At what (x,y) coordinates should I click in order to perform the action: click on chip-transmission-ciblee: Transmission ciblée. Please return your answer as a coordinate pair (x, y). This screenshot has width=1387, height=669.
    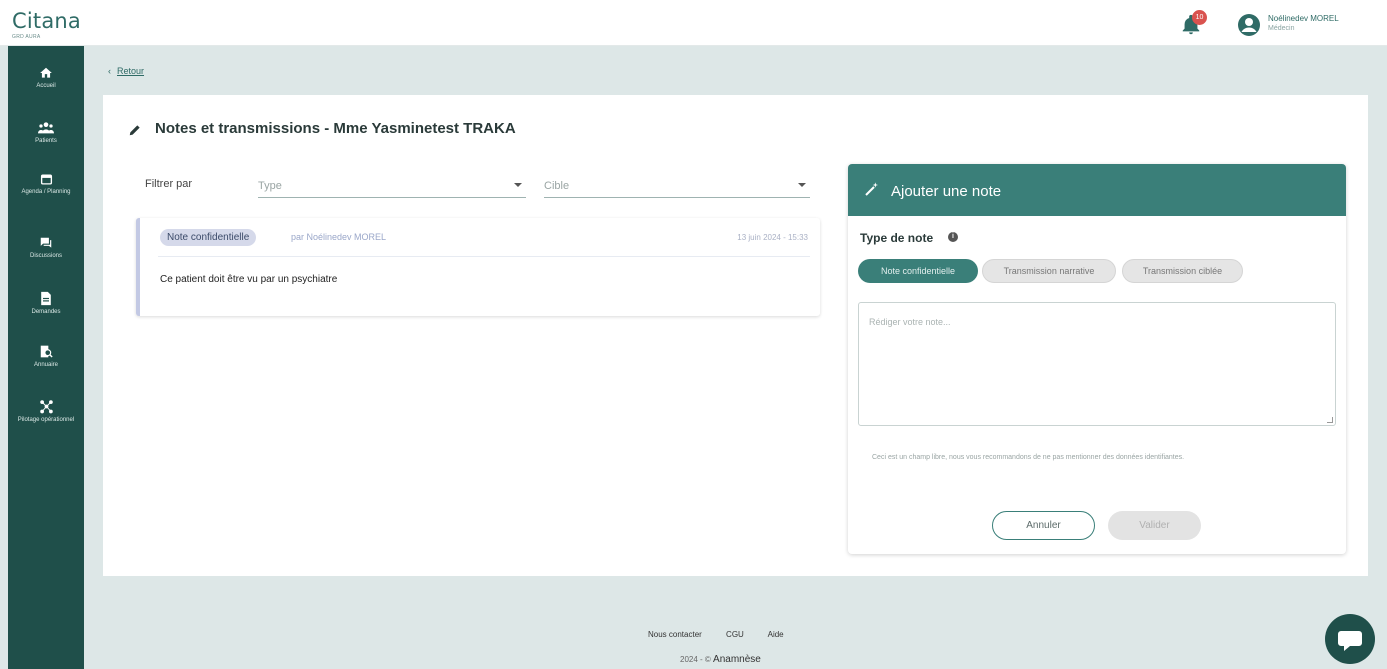
    Looking at the image, I should click on (1182, 271).